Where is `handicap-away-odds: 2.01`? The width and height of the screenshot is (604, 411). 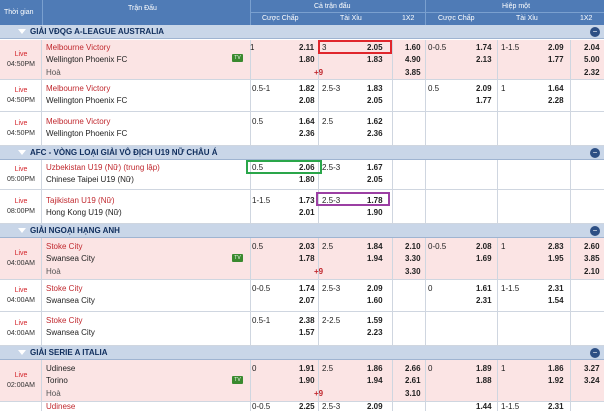
handicap-away-odds: 2.01 is located at coordinates (307, 212).